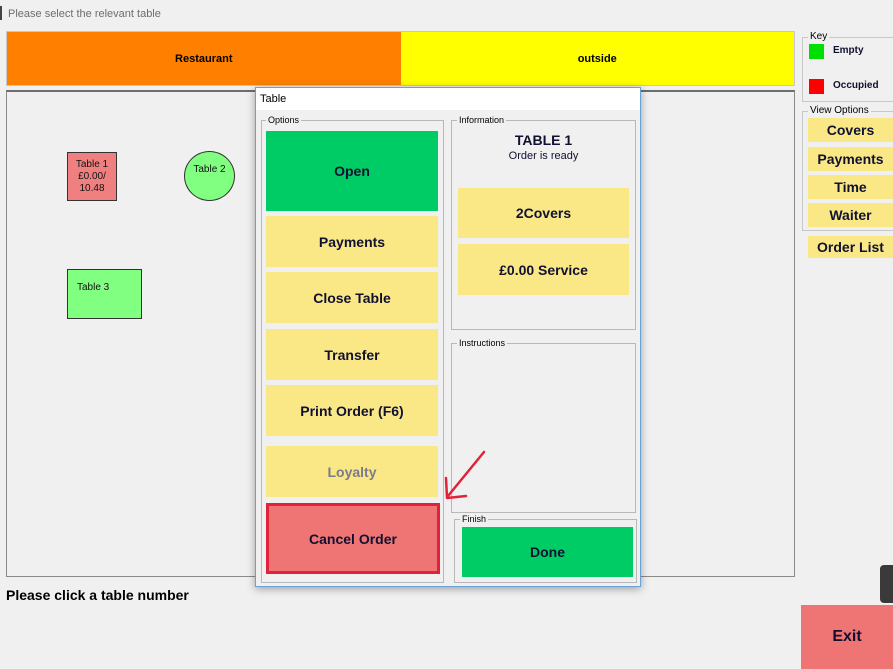  What do you see at coordinates (819, 36) in the screenshot?
I see `key-title: Key` at bounding box center [819, 36].